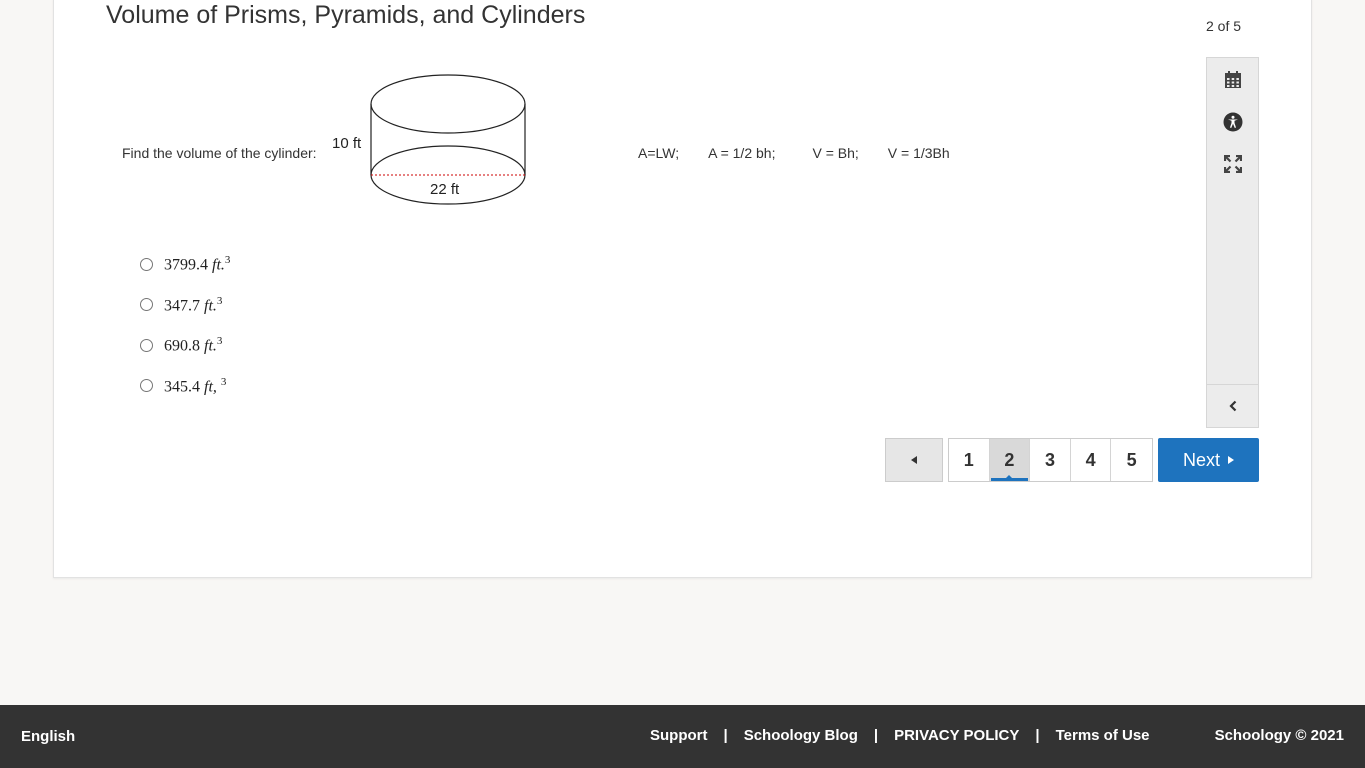 This screenshot has width=1365, height=768. I want to click on formula-area-triangle: A = 1/2 bh;, so click(742, 153).